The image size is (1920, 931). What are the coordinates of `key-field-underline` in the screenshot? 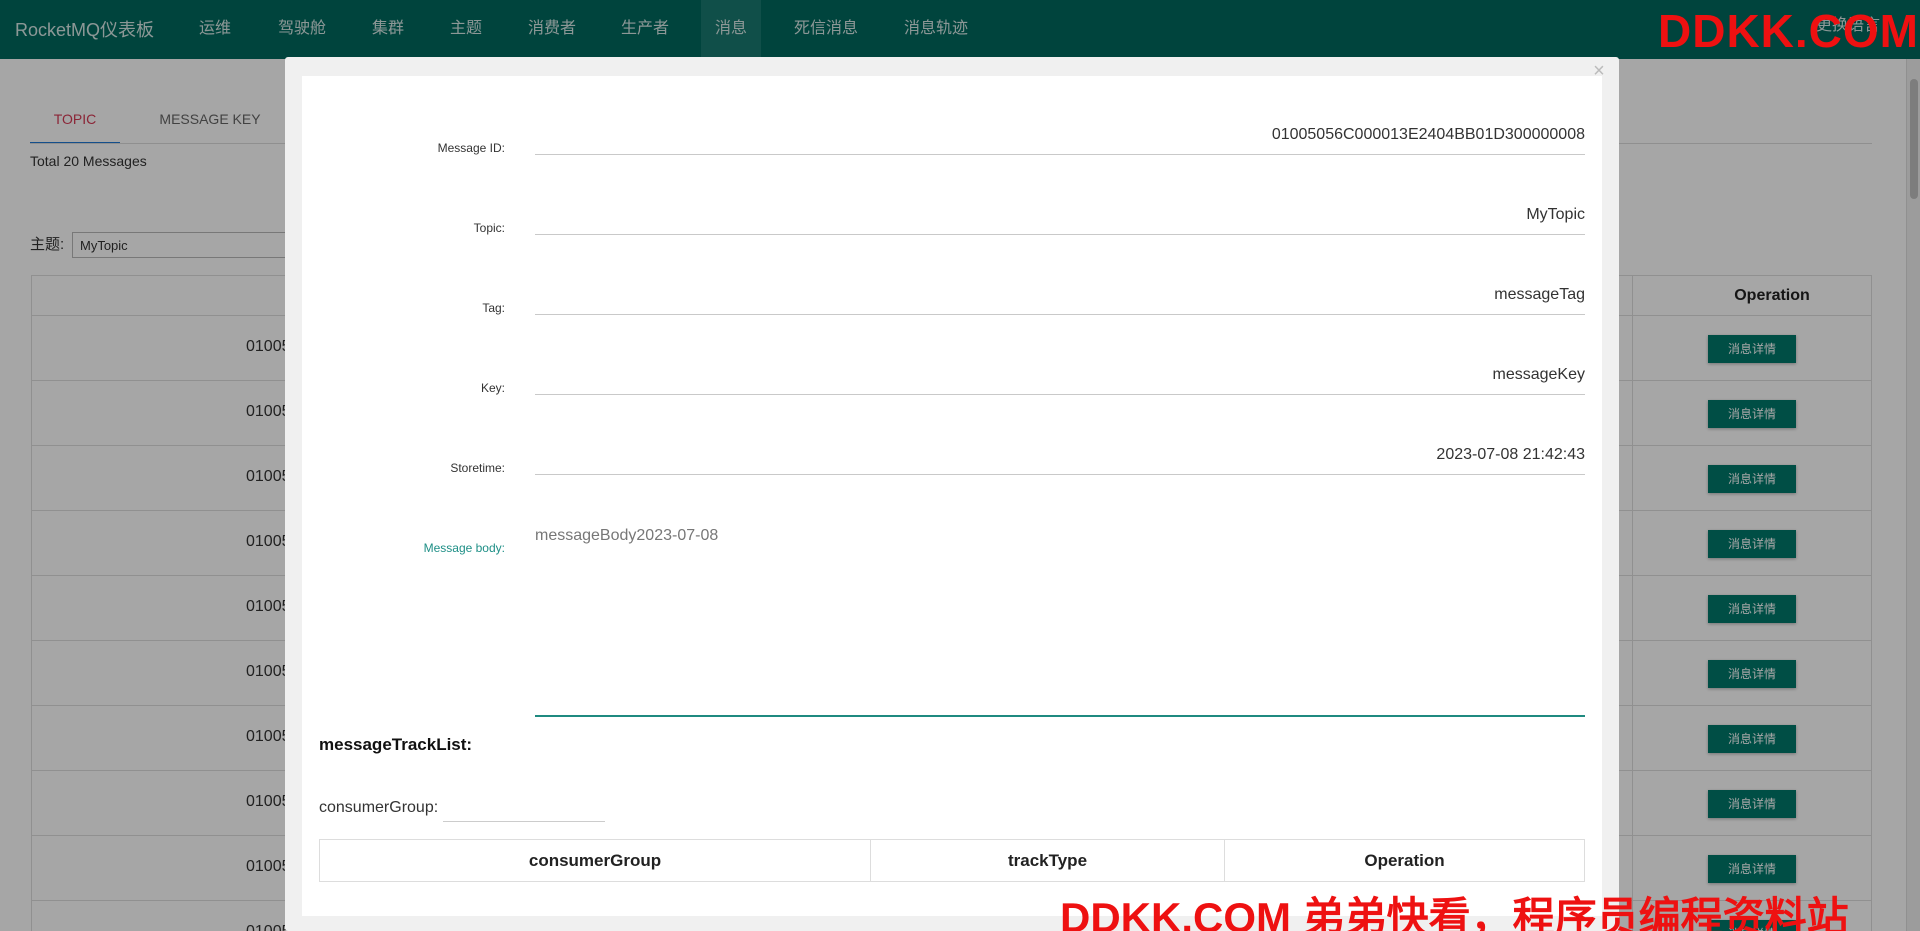 It's located at (1060, 394).